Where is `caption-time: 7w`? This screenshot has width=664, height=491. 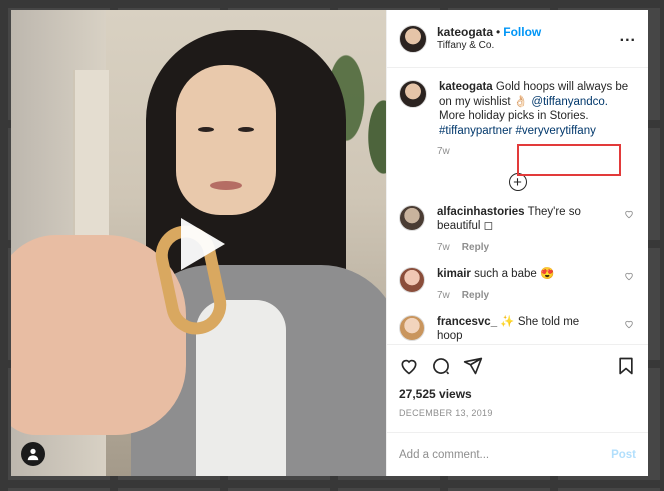
caption-time: 7w is located at coordinates (443, 151).